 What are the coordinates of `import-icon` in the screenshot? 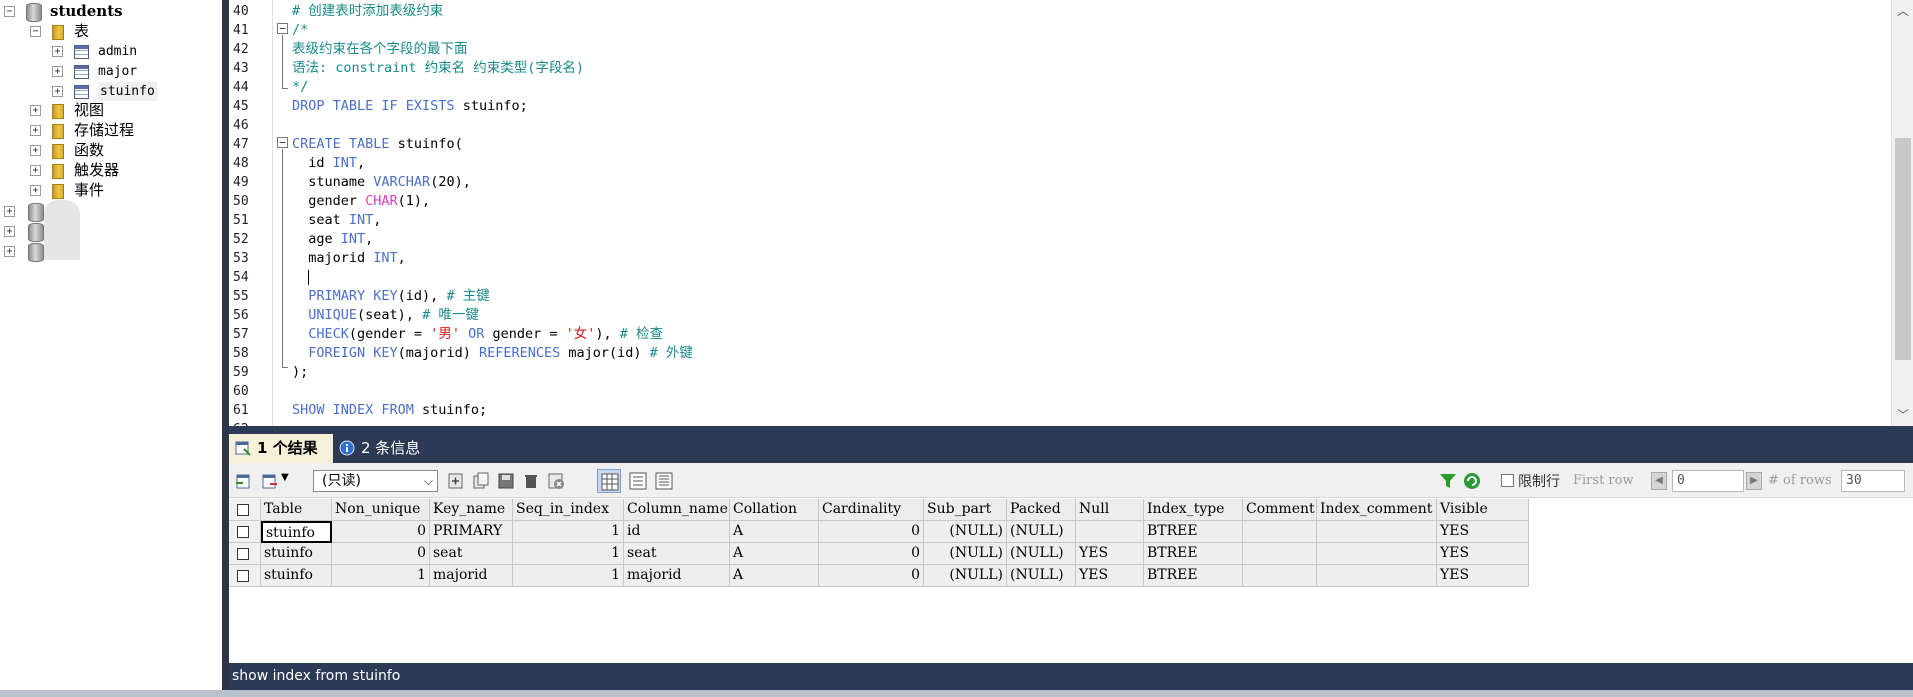 It's located at (270, 481).